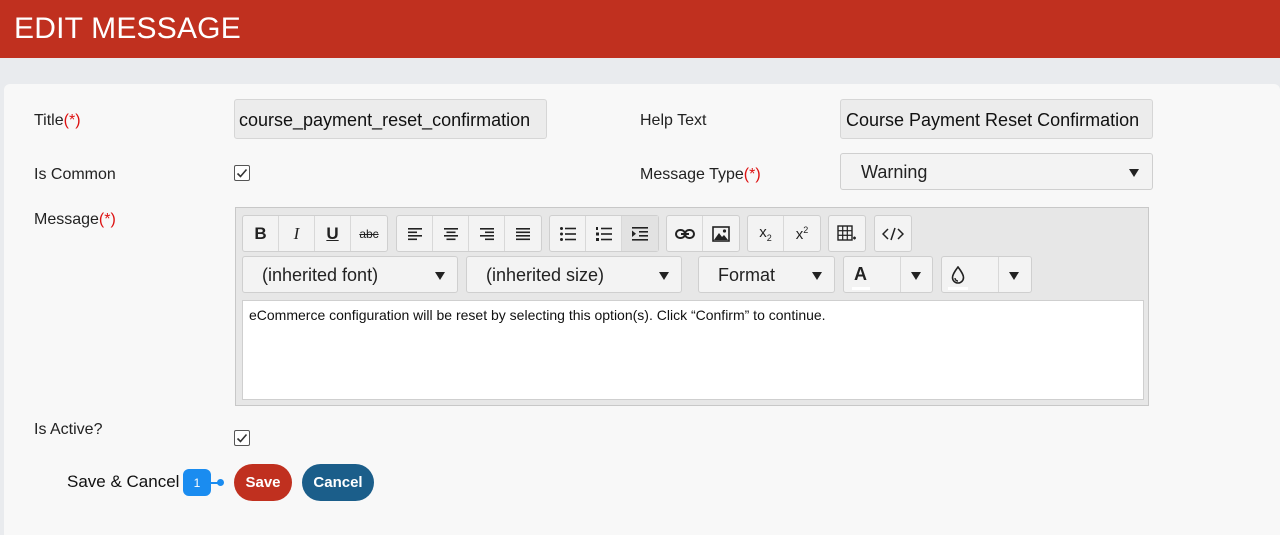 The width and height of the screenshot is (1280, 535). I want to click on toolbar-group-code, so click(893, 233).